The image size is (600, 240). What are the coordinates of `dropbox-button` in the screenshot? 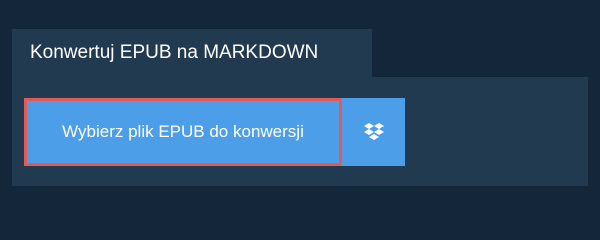 It's located at (373, 132).